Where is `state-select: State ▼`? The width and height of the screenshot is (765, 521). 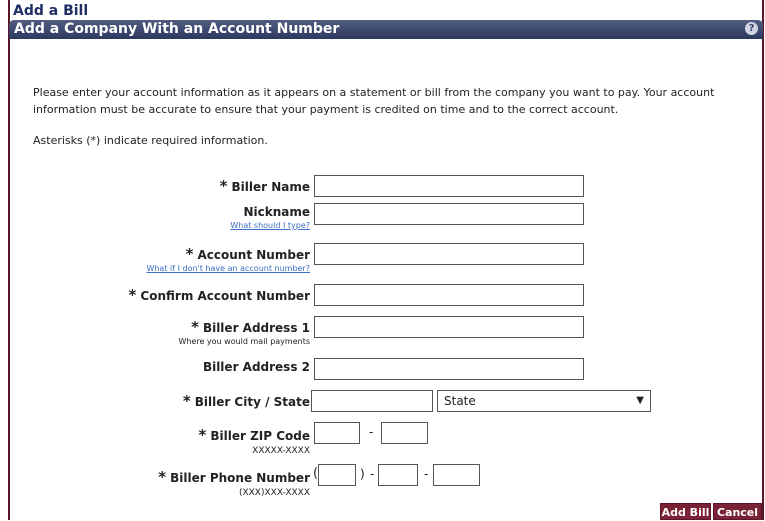 state-select: State ▼ is located at coordinates (544, 401).